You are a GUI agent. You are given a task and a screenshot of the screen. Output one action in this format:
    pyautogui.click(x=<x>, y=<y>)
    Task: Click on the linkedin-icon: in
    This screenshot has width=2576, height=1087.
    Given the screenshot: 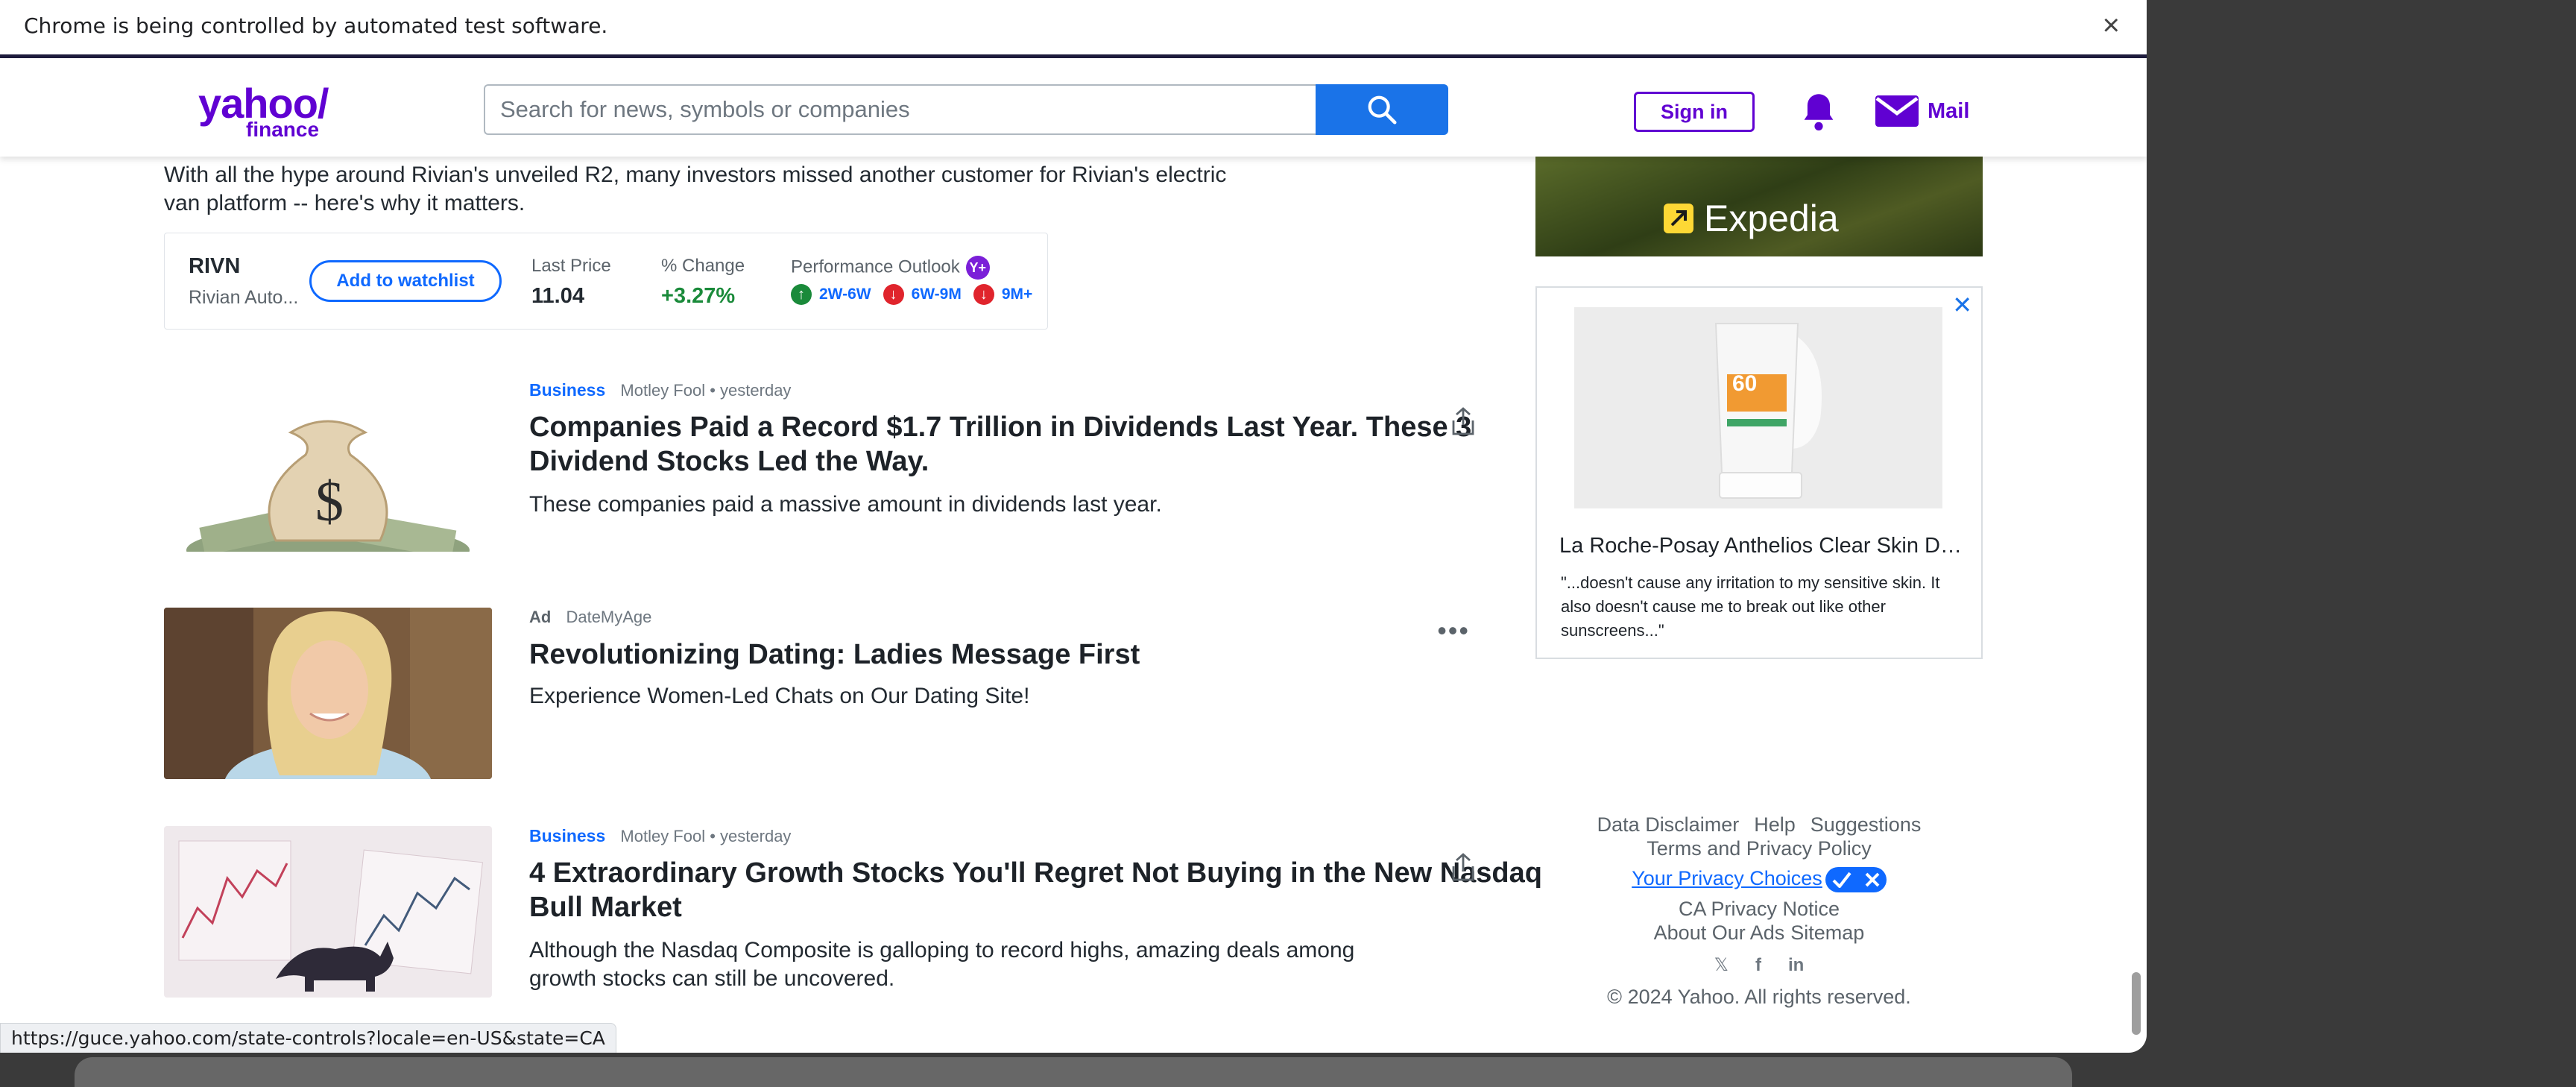 What is the action you would take?
    pyautogui.click(x=1796, y=966)
    